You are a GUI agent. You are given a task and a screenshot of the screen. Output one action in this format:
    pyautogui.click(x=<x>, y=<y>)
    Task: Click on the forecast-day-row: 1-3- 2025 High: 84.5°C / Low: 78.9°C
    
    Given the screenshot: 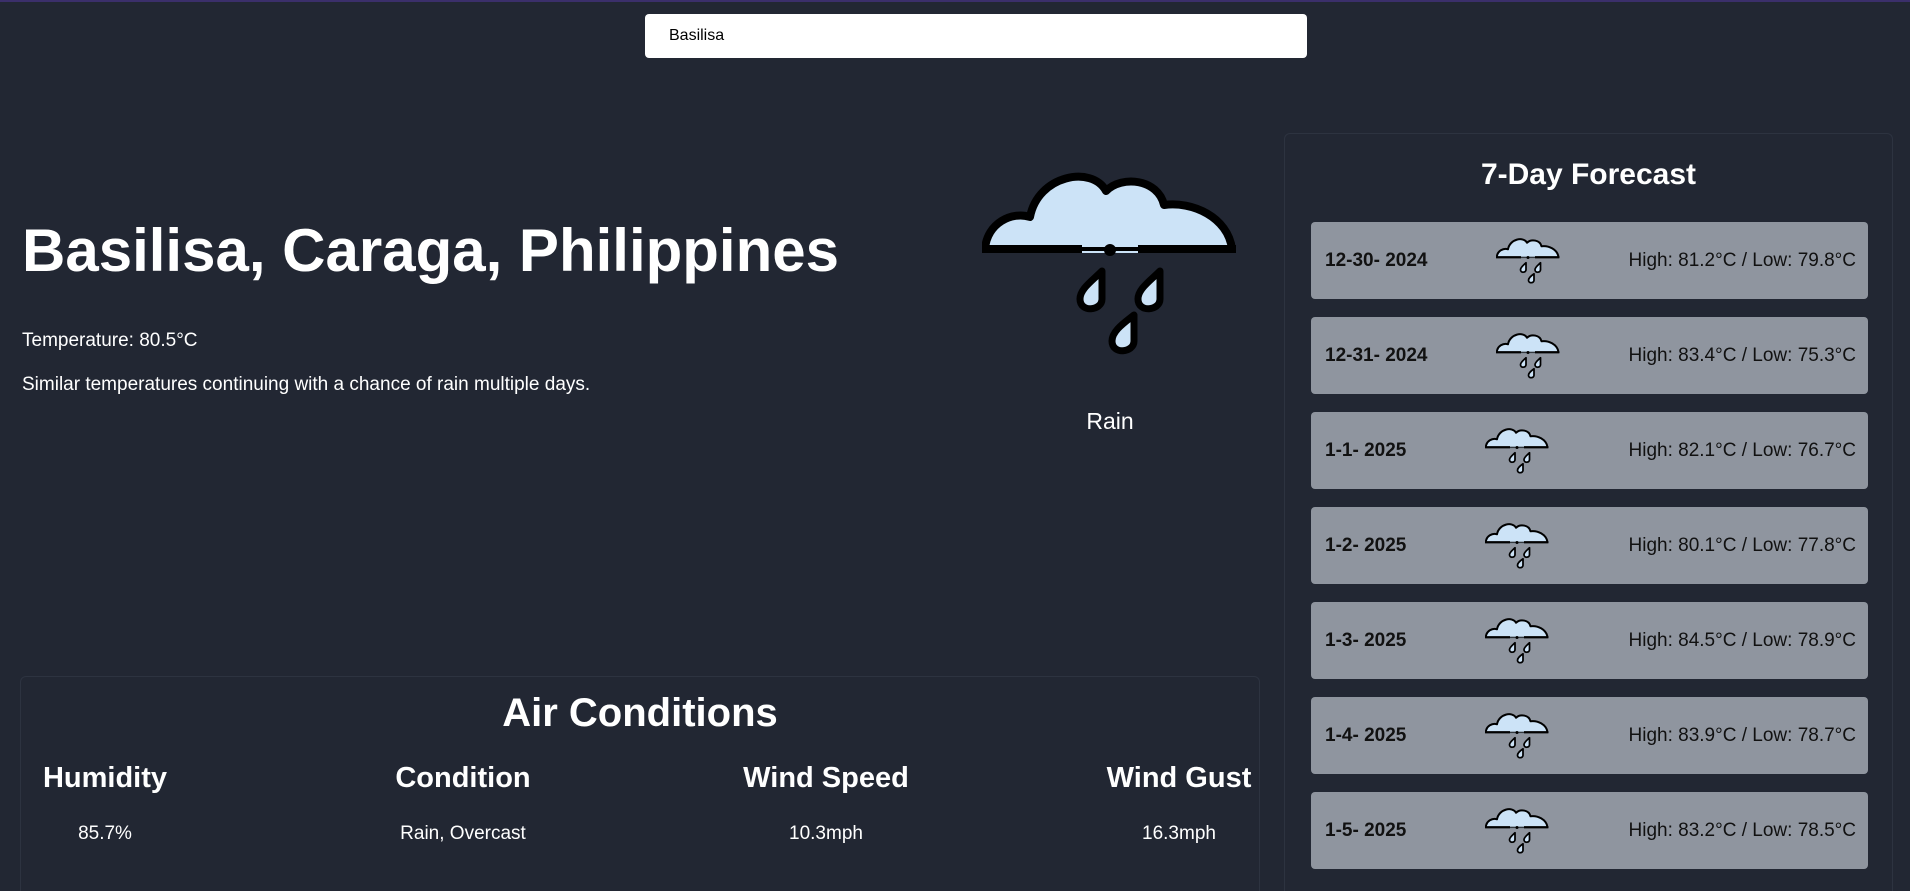 What is the action you would take?
    pyautogui.click(x=1589, y=640)
    